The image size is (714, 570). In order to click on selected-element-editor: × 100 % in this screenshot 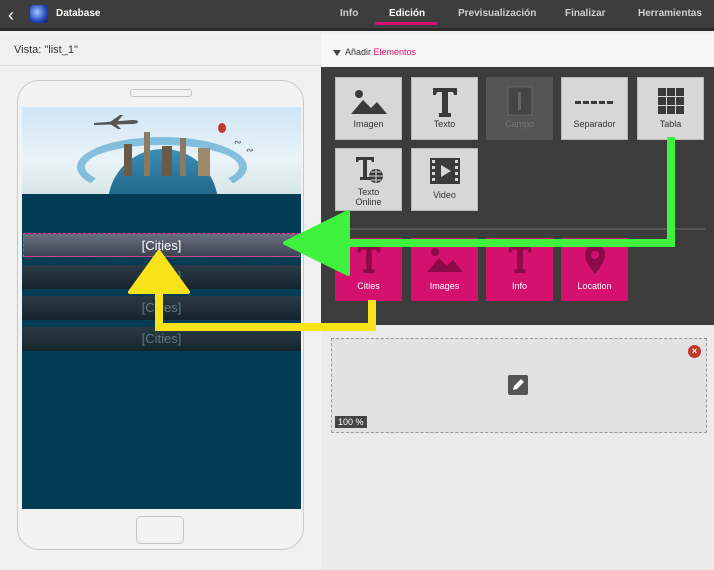, I will do `click(519, 385)`.